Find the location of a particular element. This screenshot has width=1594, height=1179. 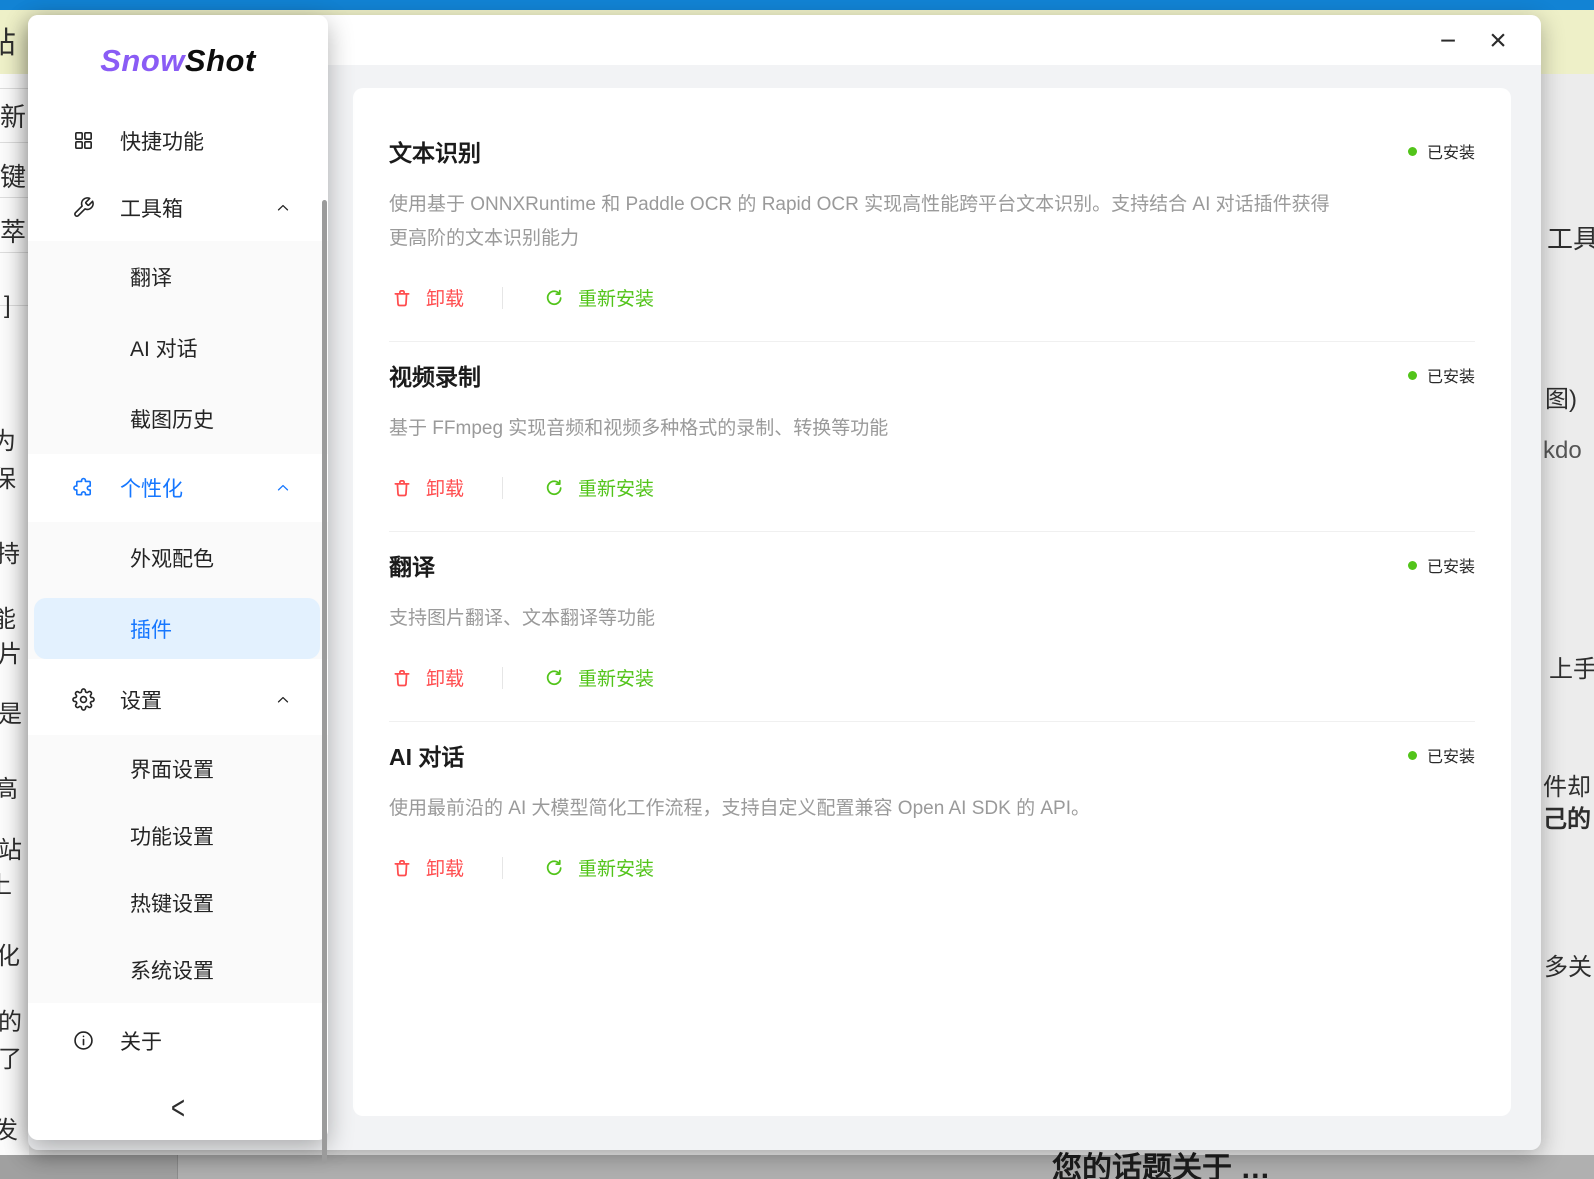

sidebar-item-function-settings: 功能设置 is located at coordinates (178, 835).